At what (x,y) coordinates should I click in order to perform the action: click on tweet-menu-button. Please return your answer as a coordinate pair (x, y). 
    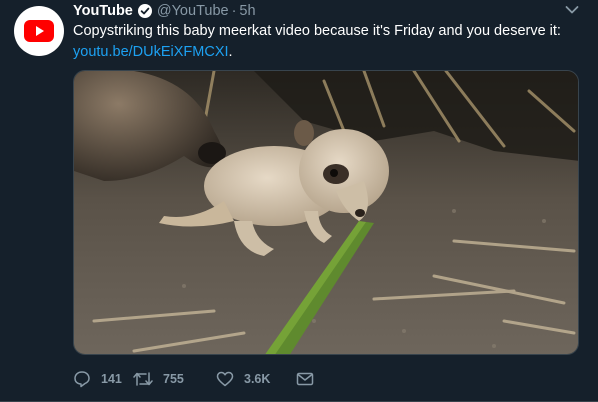
    Looking at the image, I should click on (572, 11).